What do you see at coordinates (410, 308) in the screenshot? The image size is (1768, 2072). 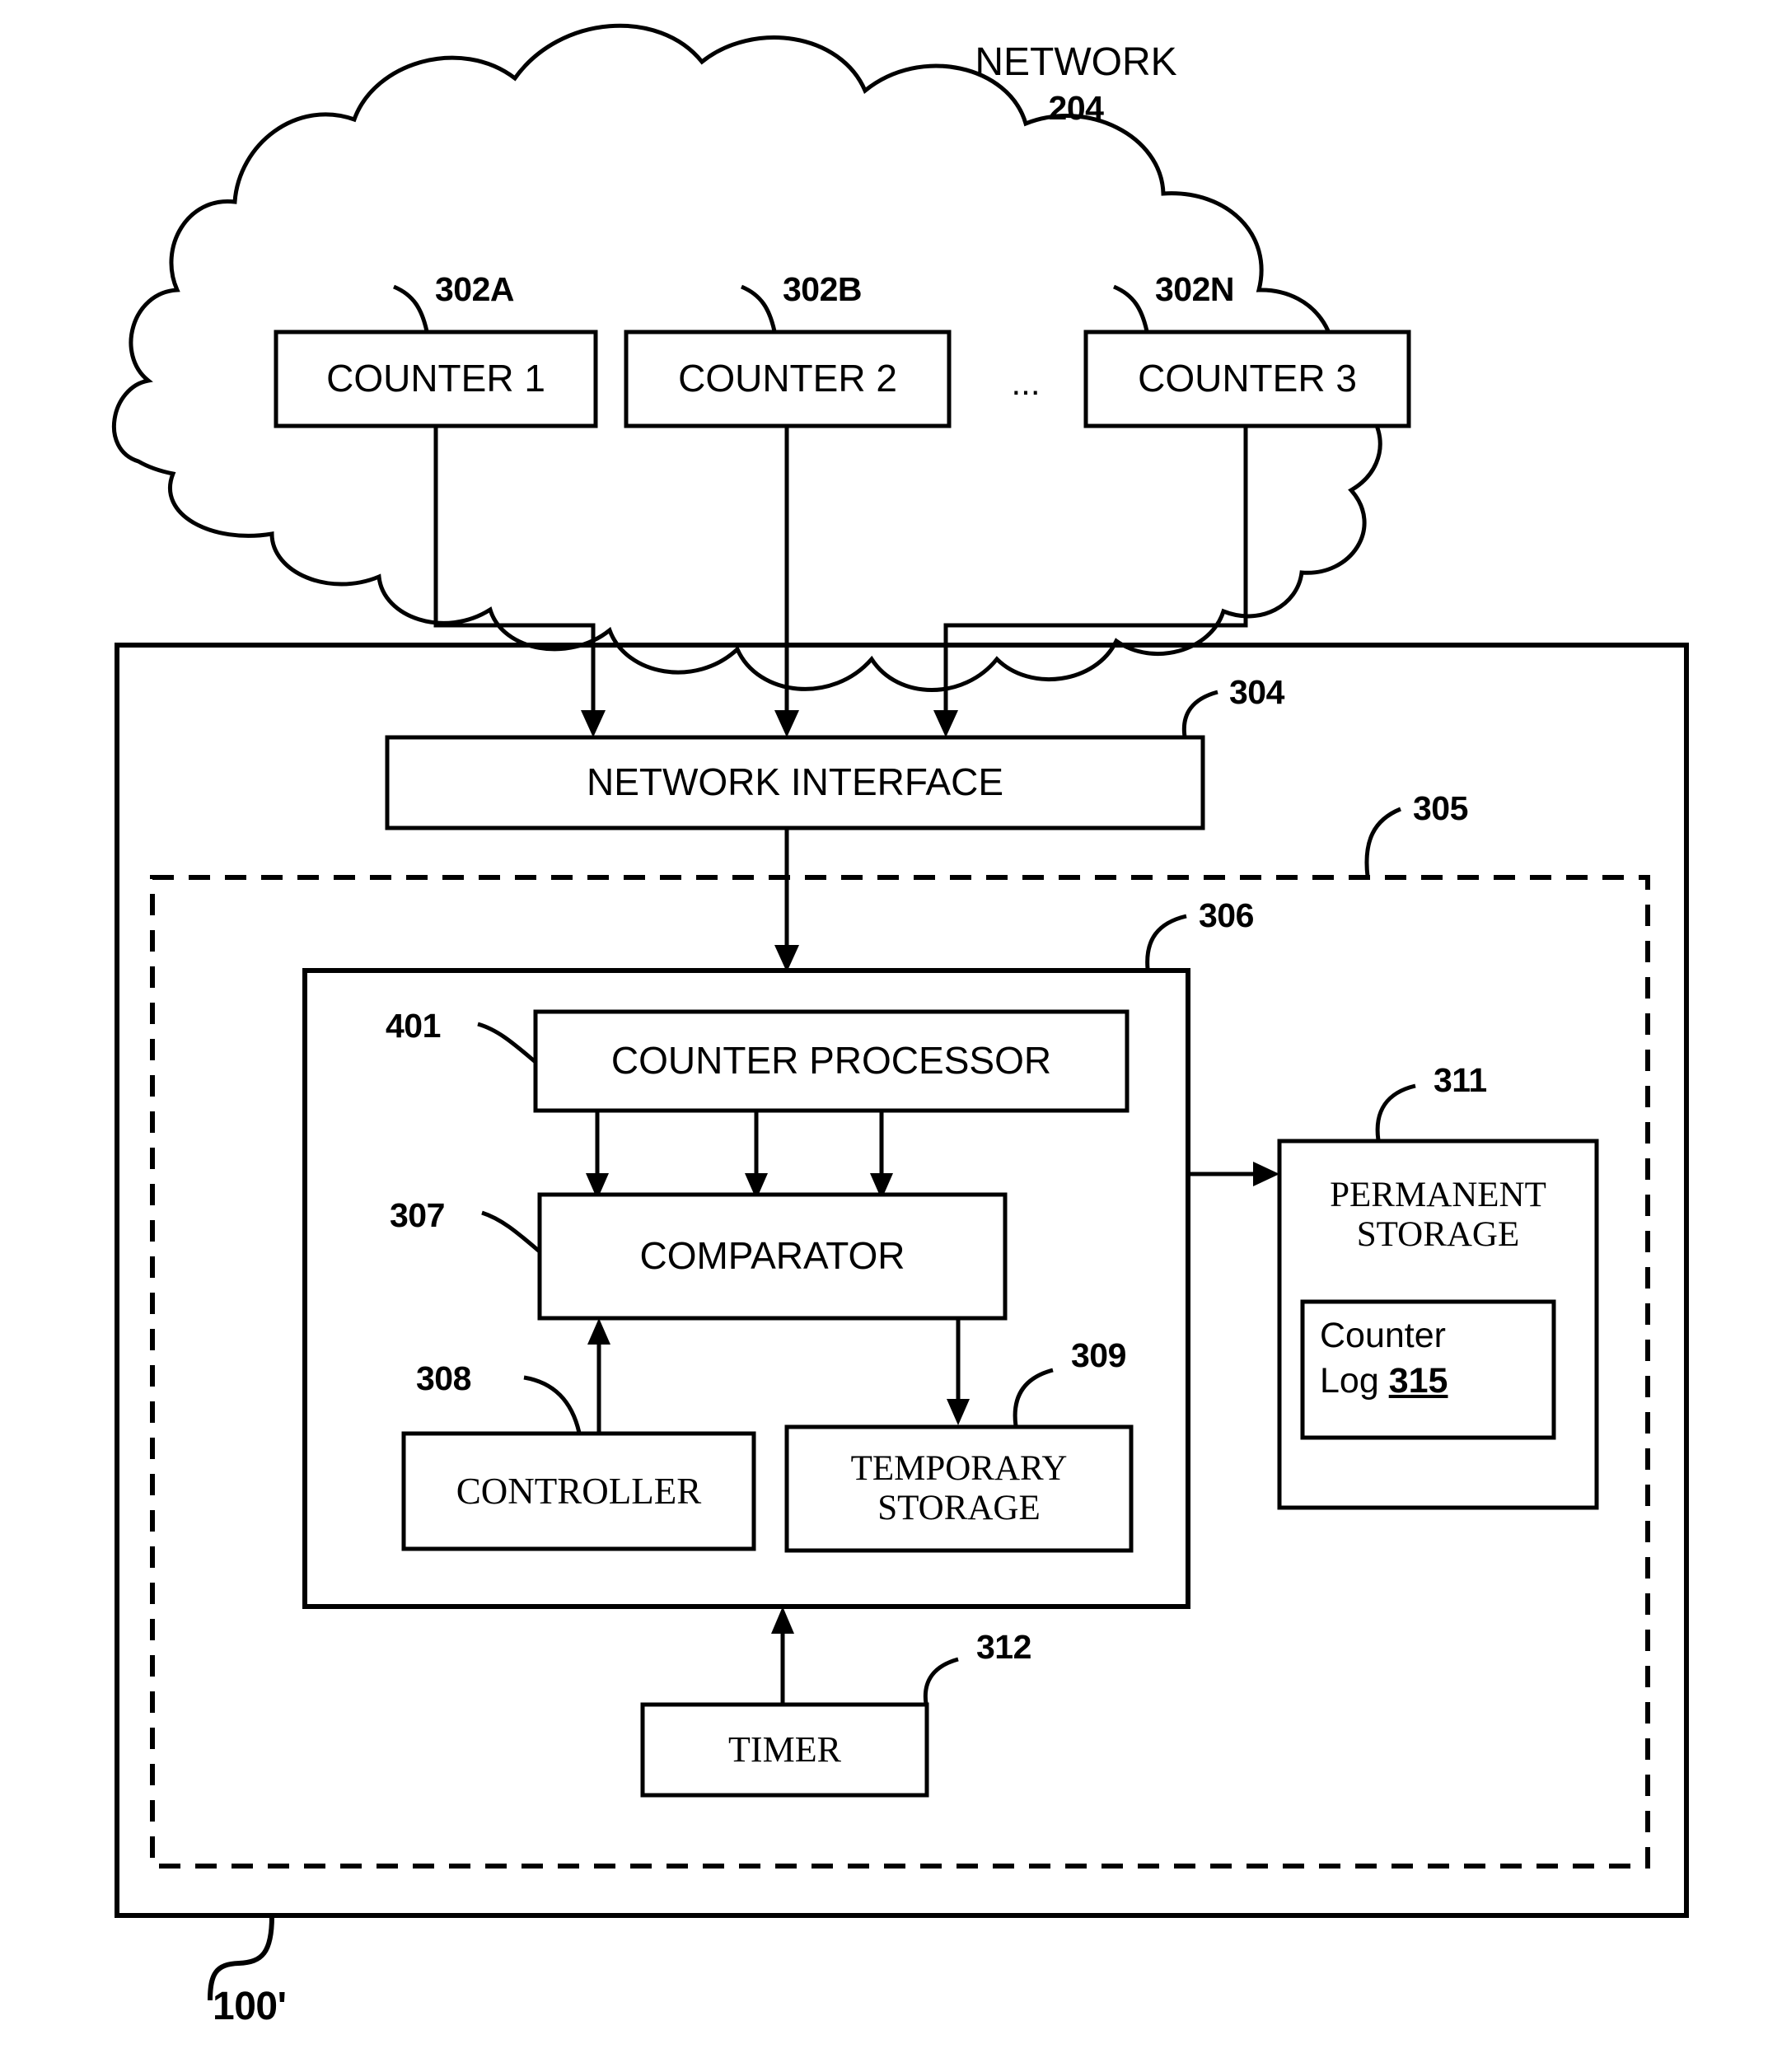 I see `leader-302a` at bounding box center [410, 308].